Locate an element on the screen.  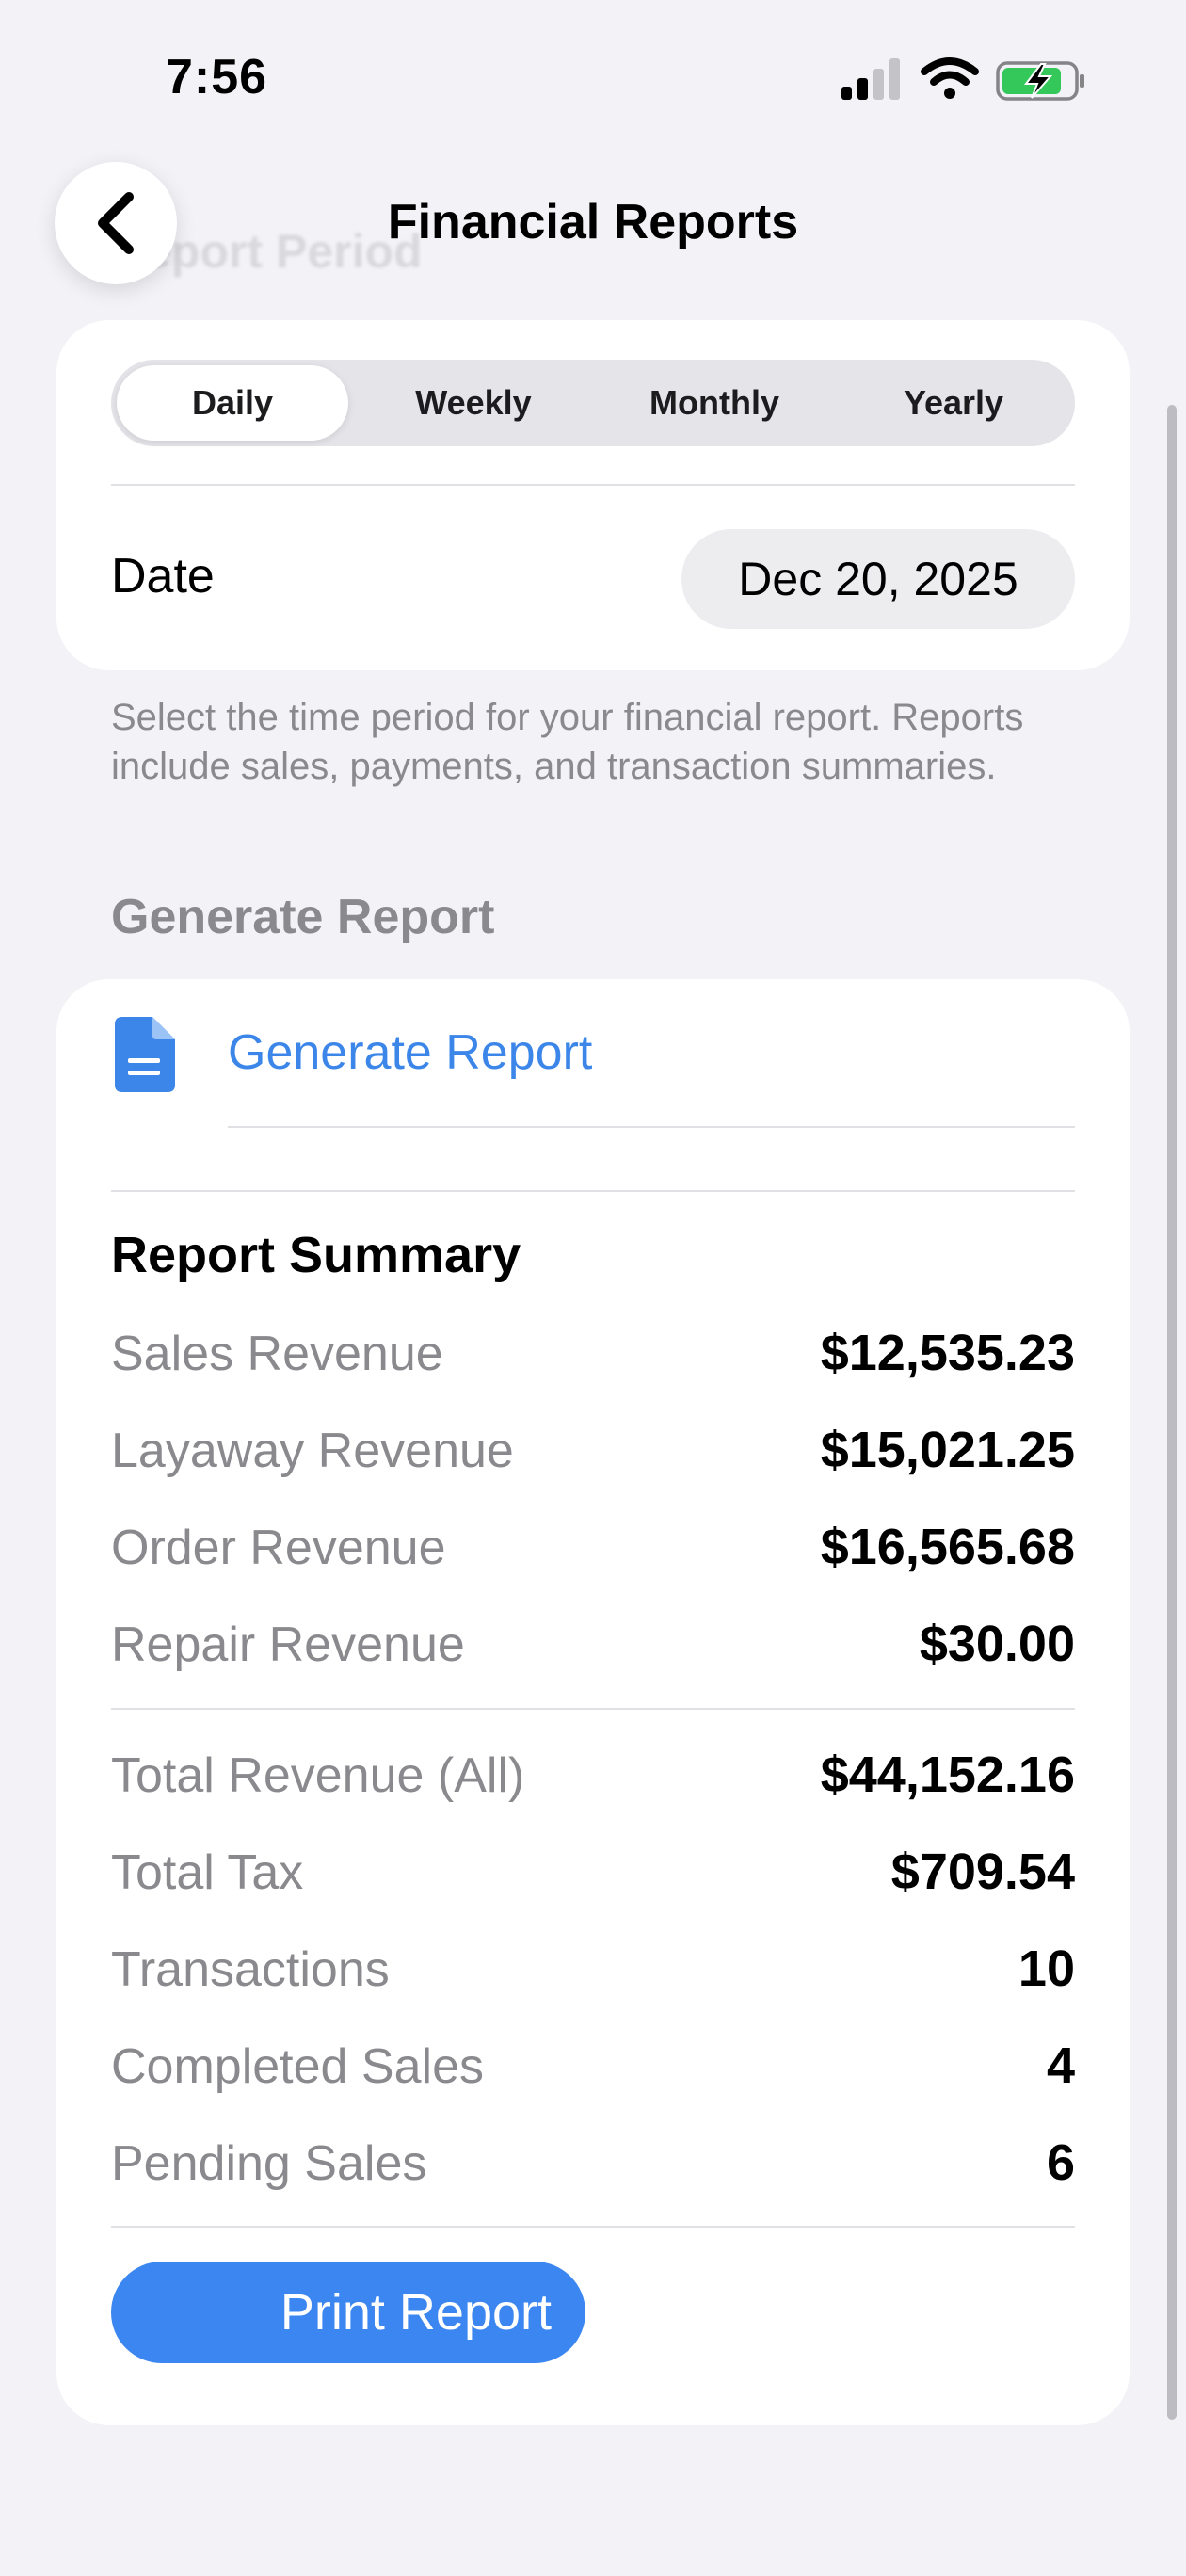
segment-weekly: Weekly is located at coordinates (473, 403).